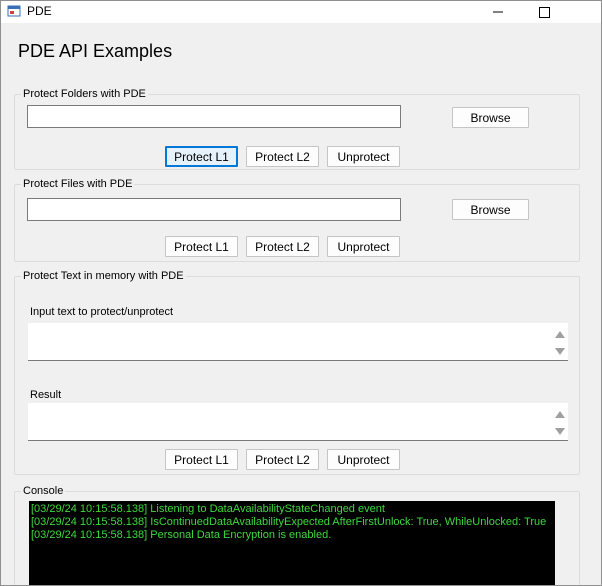 The image size is (602, 586). Describe the element at coordinates (363, 156) in the screenshot. I see `folder-unprotect-button: Unprotect` at that location.